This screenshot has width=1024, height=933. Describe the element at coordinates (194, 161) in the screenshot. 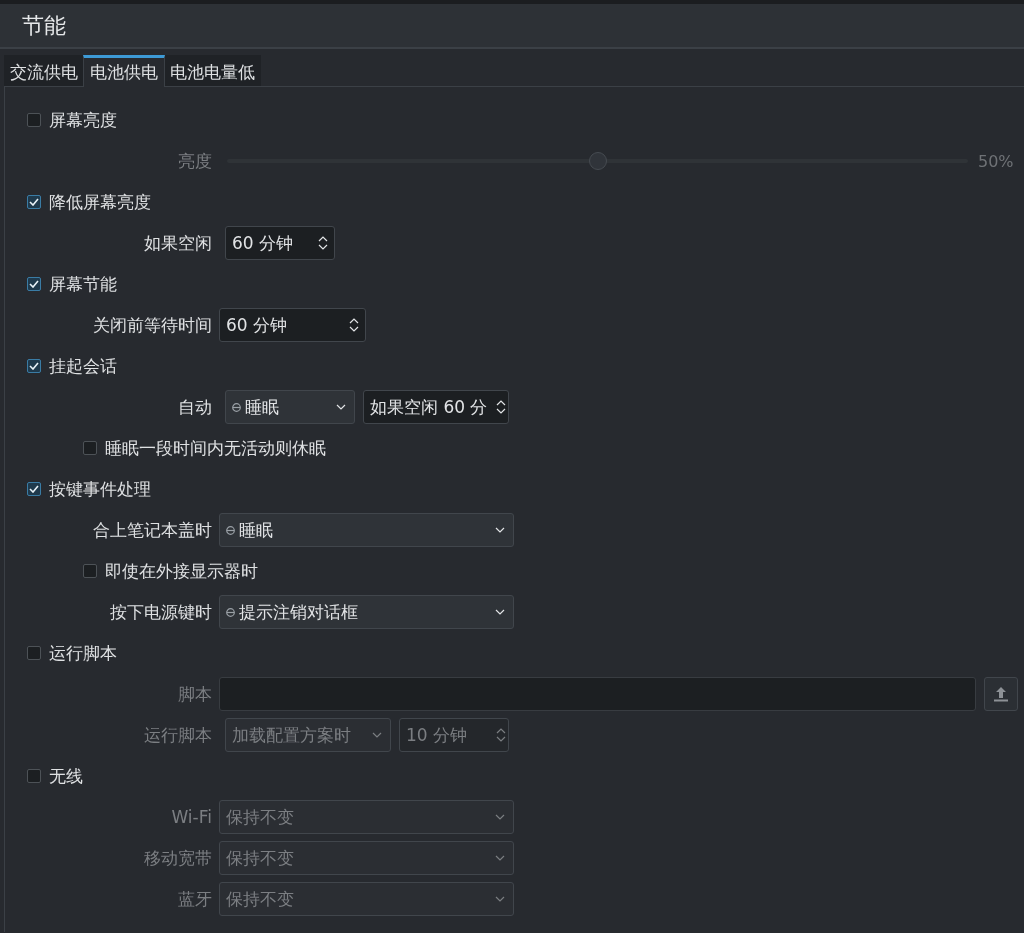

I see `field-label: 亮度` at that location.